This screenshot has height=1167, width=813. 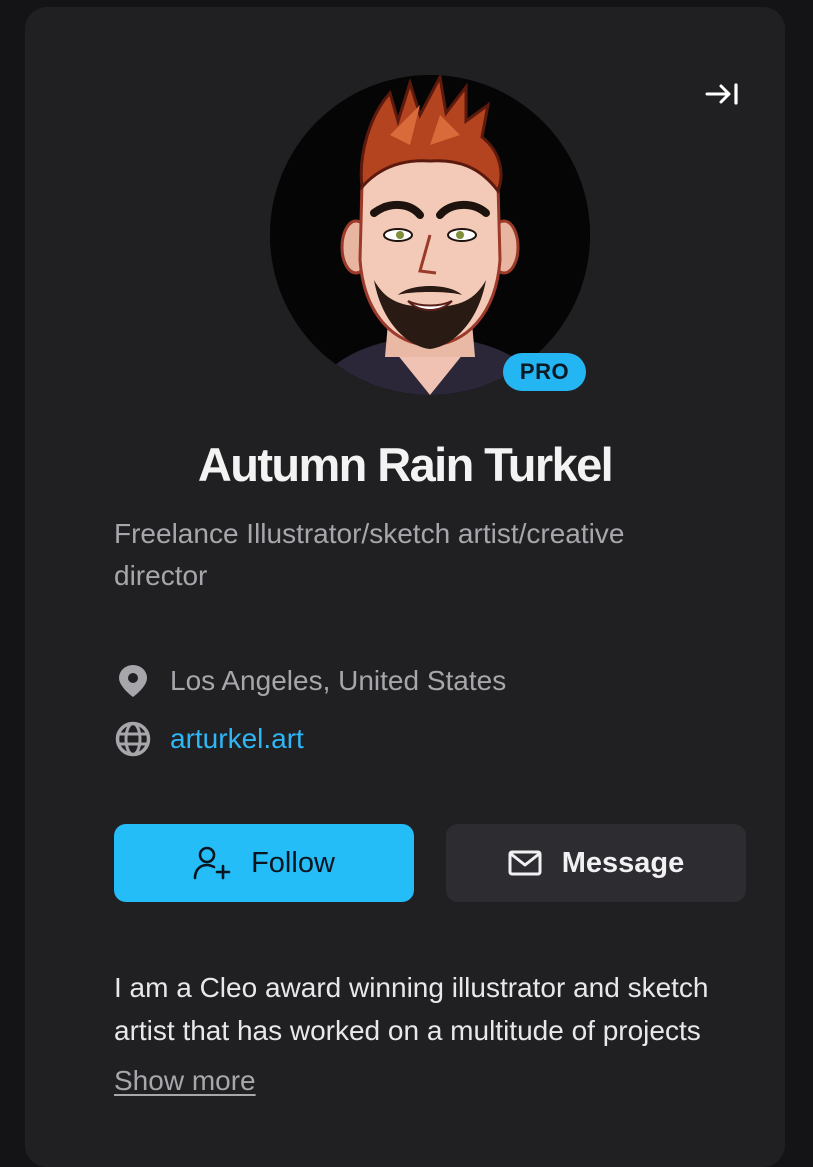 I want to click on website-row: arturkel.art, so click(x=209, y=739).